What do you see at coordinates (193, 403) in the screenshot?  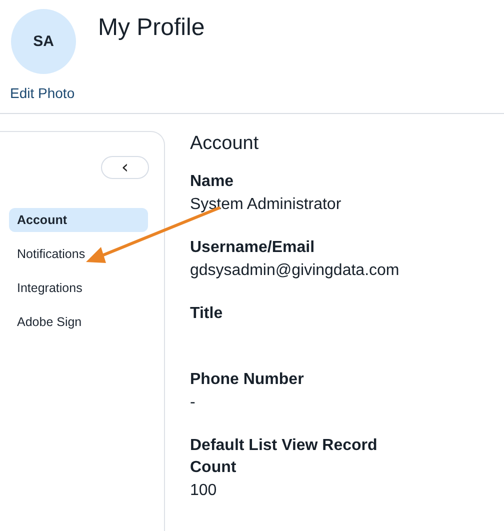 I see `field-value: -` at bounding box center [193, 403].